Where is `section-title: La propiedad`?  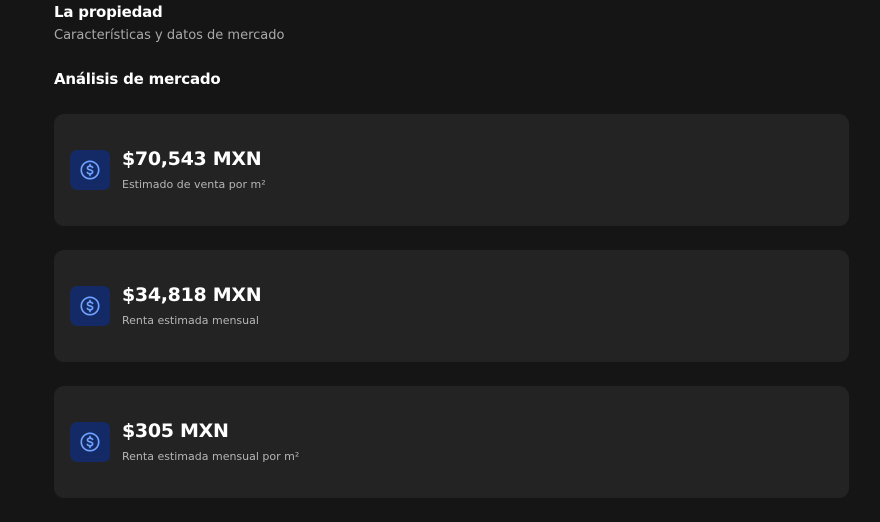
section-title: La propiedad is located at coordinates (108, 12).